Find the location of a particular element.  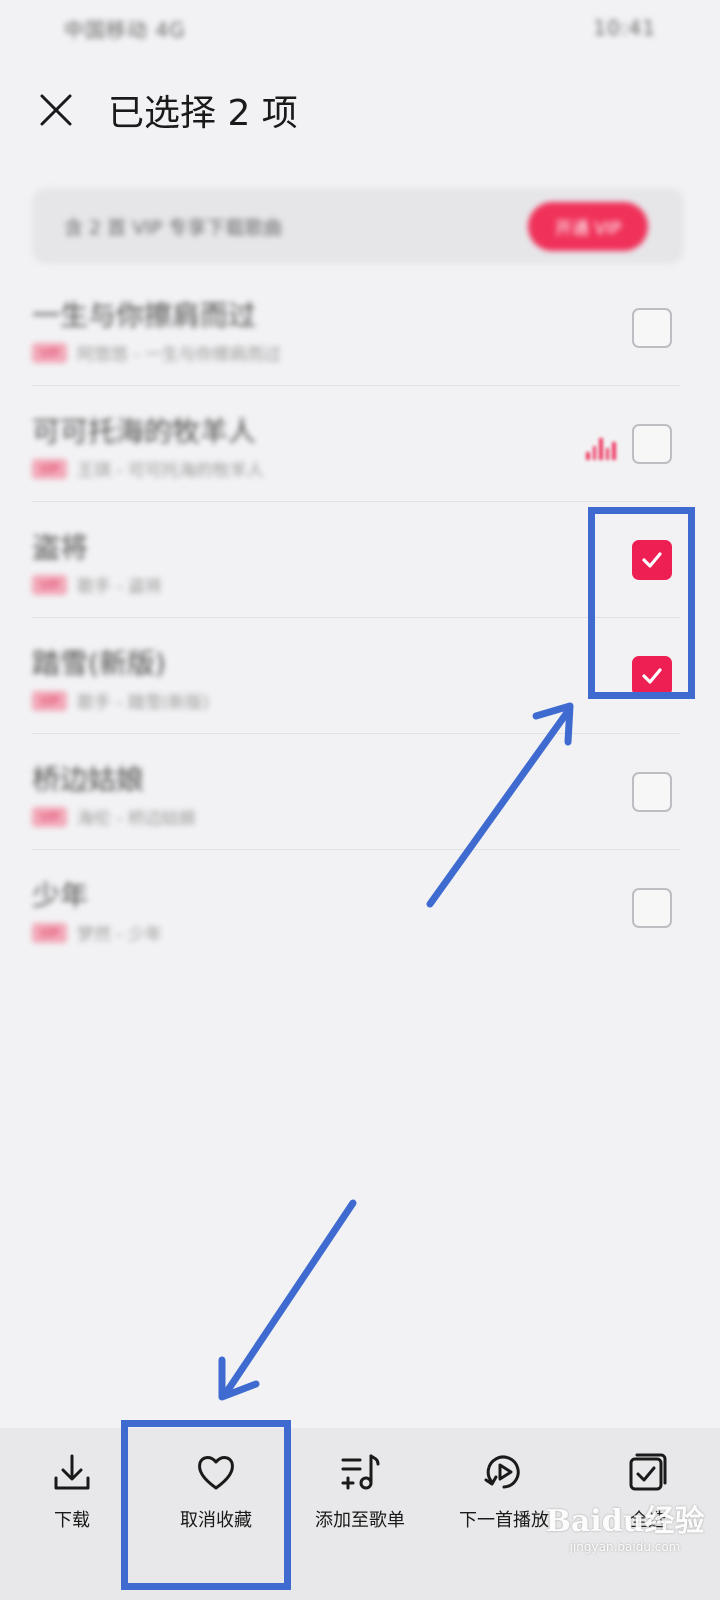

now-playing-icon is located at coordinates (601, 445).